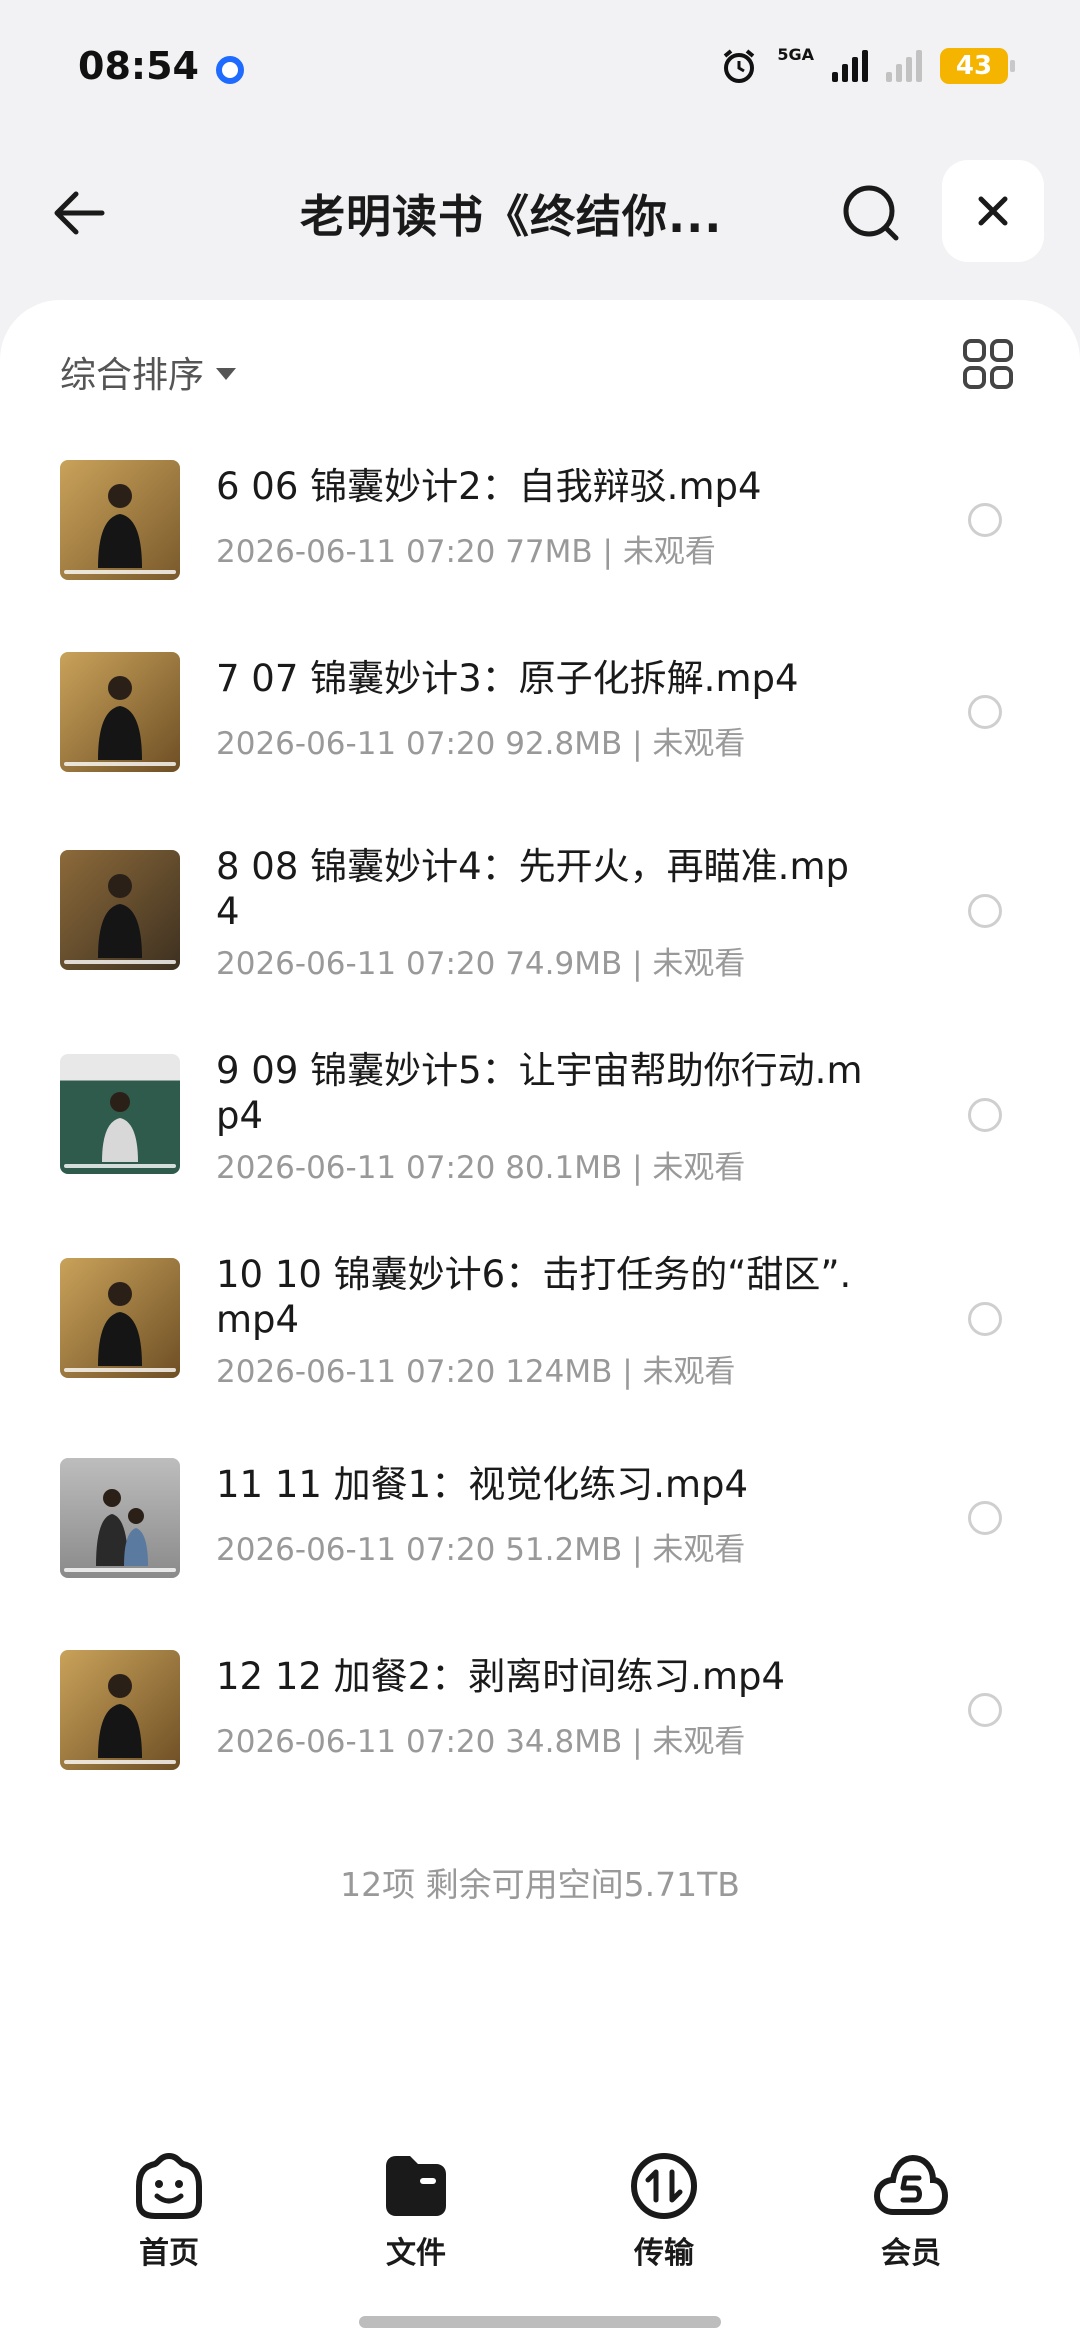 This screenshot has width=1080, height=2344. I want to click on file-meta: 2026-06-11 07:20 74.9MB | 未观看, so click(481, 964).